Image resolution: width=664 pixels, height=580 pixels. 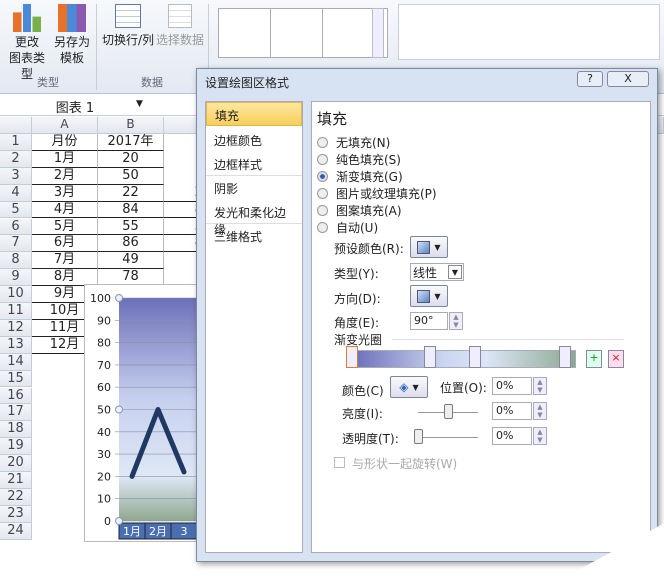 I want to click on row-header: 7, so click(x=16, y=243).